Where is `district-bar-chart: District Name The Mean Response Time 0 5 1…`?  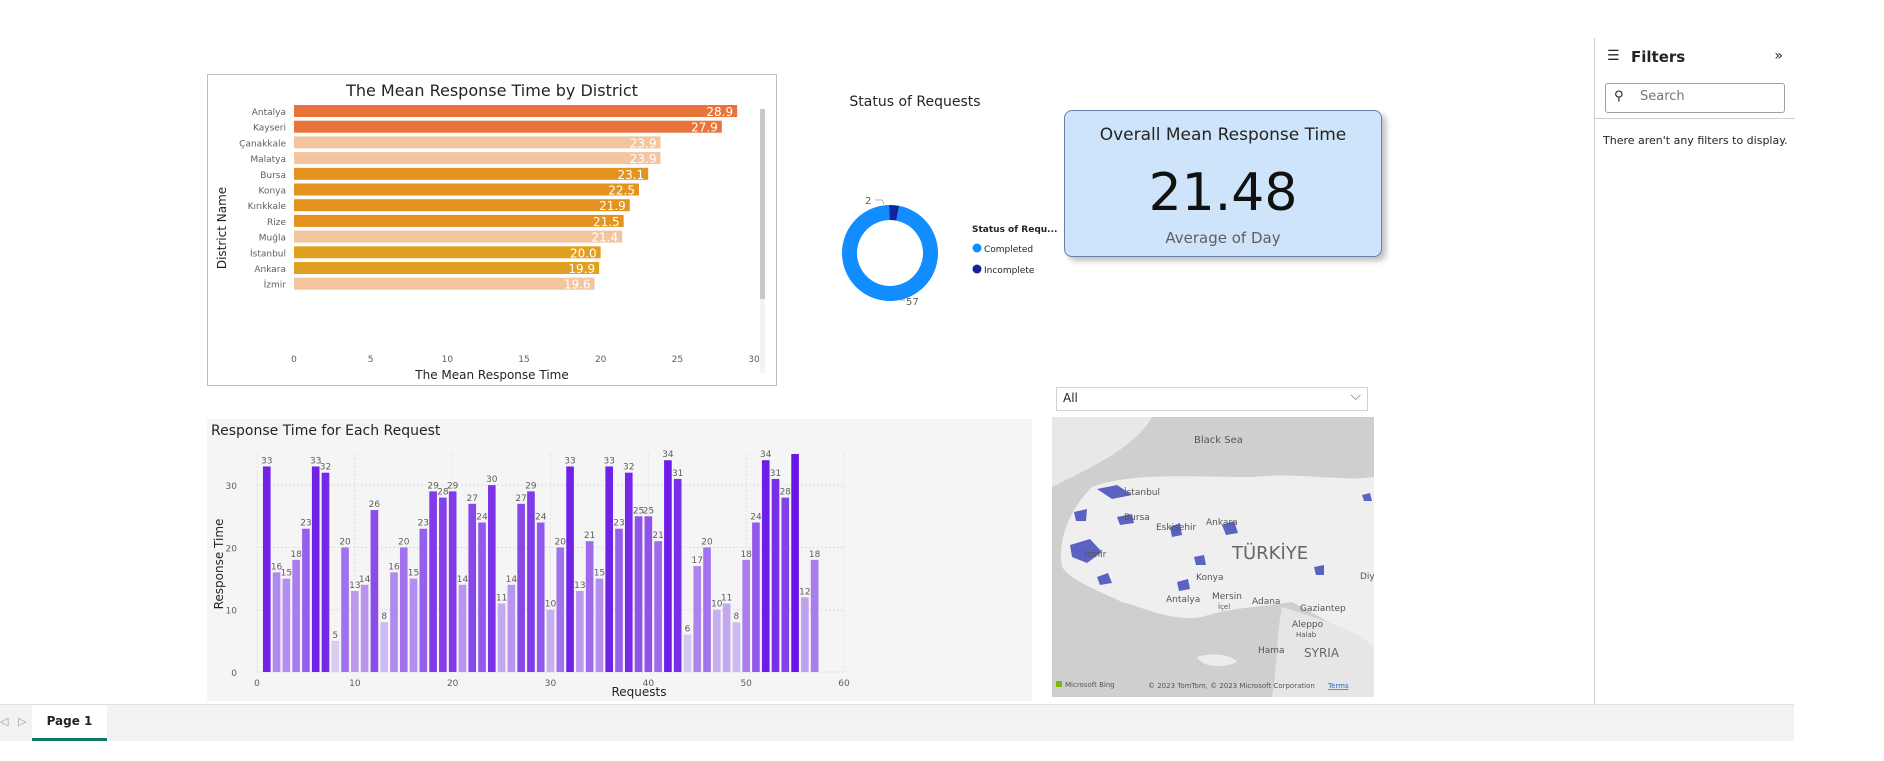
district-bar-chart: District Name The Mean Response Time 0 5 1… is located at coordinates (492, 230).